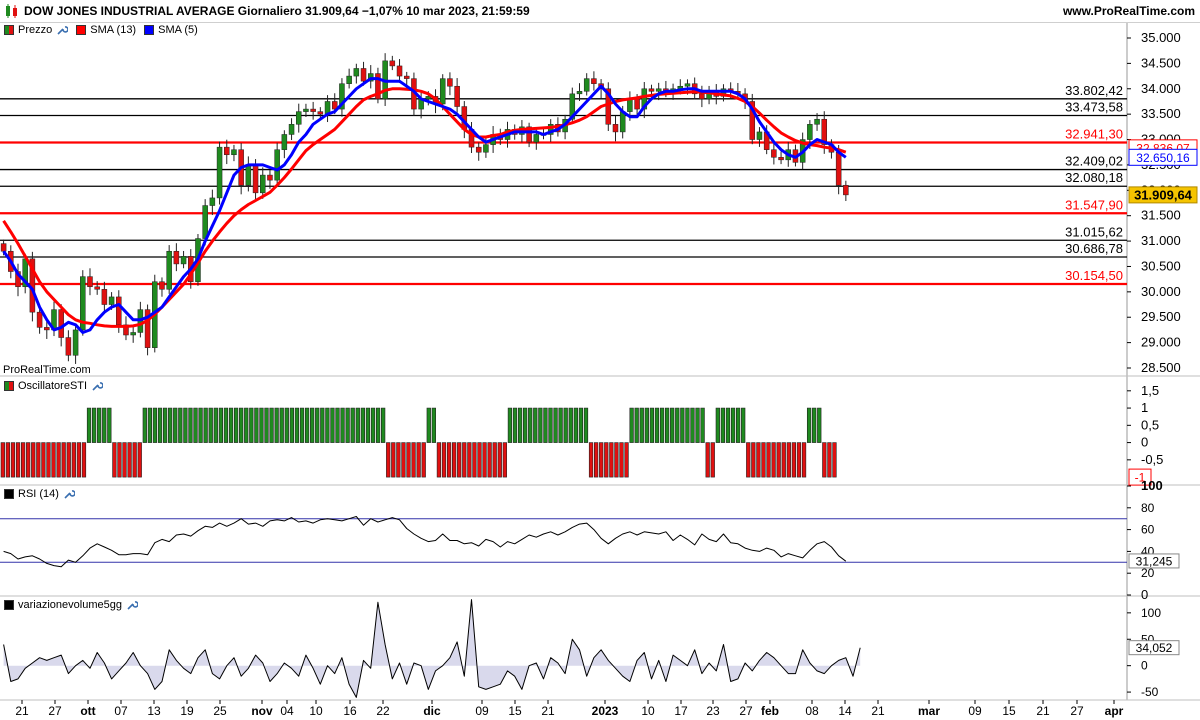 Image resolution: width=1200 pixels, height=720 pixels. What do you see at coordinates (70, 605) in the screenshot?
I see `vol-label: variazionevolume5gg` at bounding box center [70, 605].